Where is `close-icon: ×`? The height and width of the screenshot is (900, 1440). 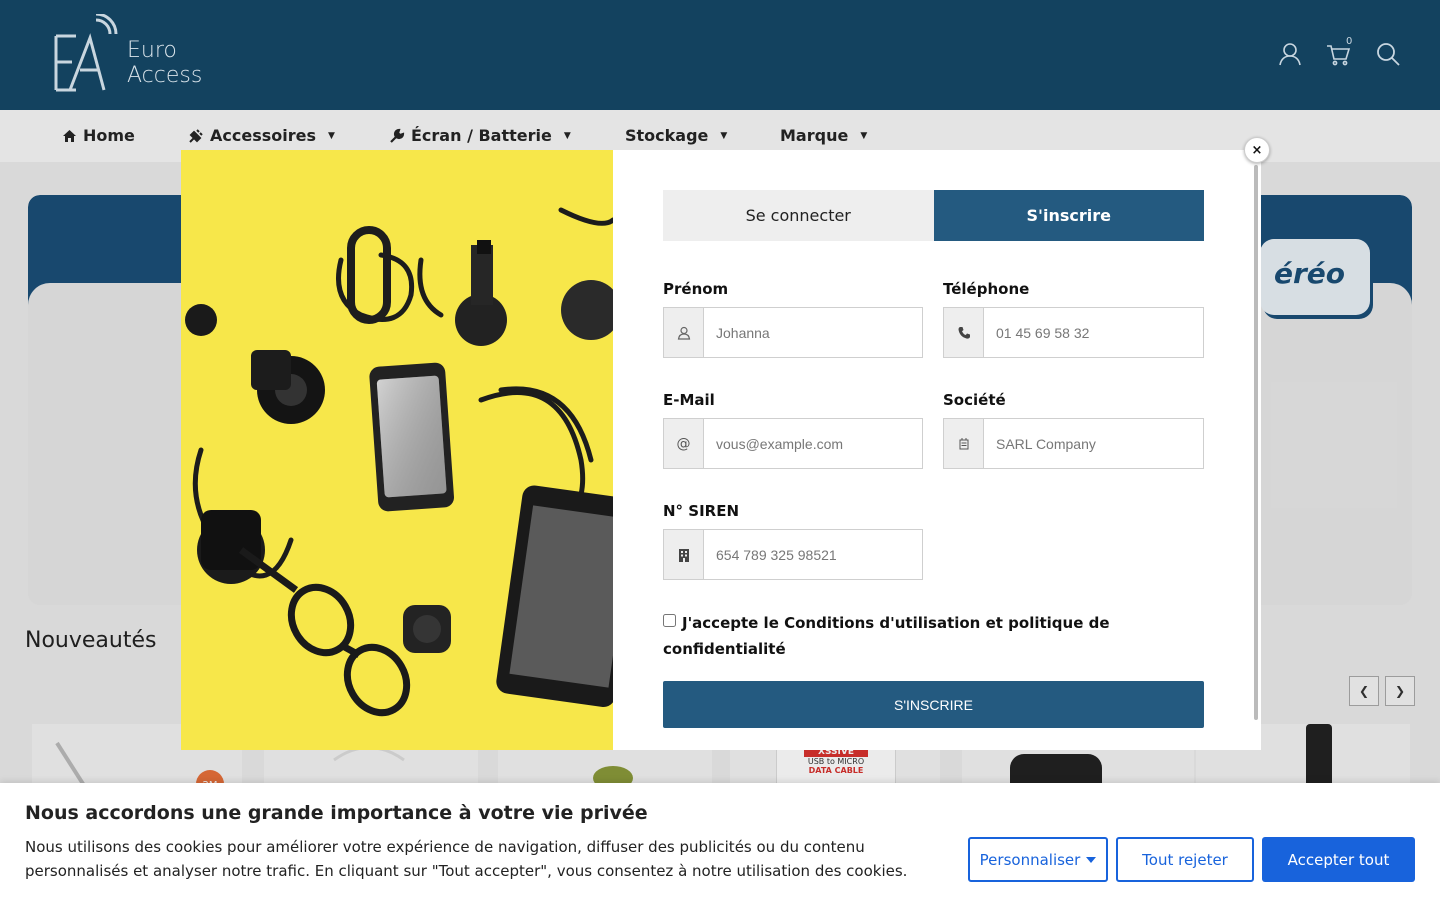
close-icon: × is located at coordinates (1257, 150).